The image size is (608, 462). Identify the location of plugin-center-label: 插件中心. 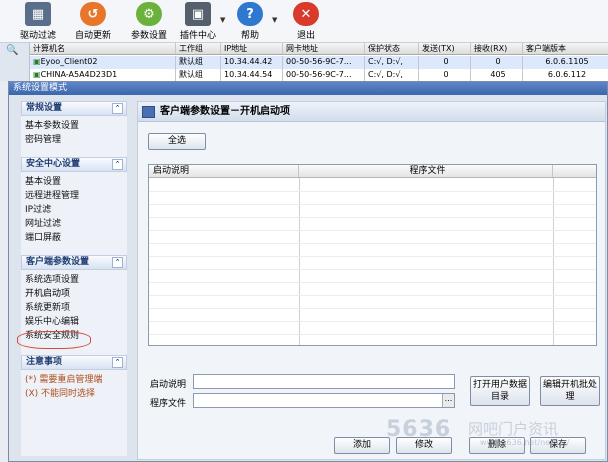
(197, 36).